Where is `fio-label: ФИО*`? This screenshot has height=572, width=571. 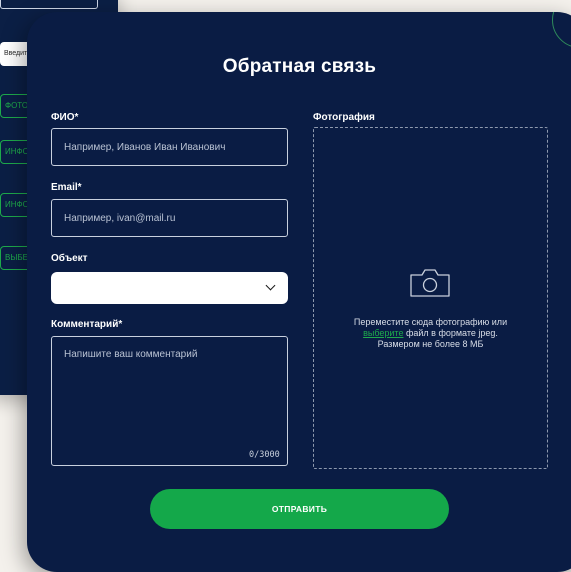
fio-label: ФИО* is located at coordinates (65, 117).